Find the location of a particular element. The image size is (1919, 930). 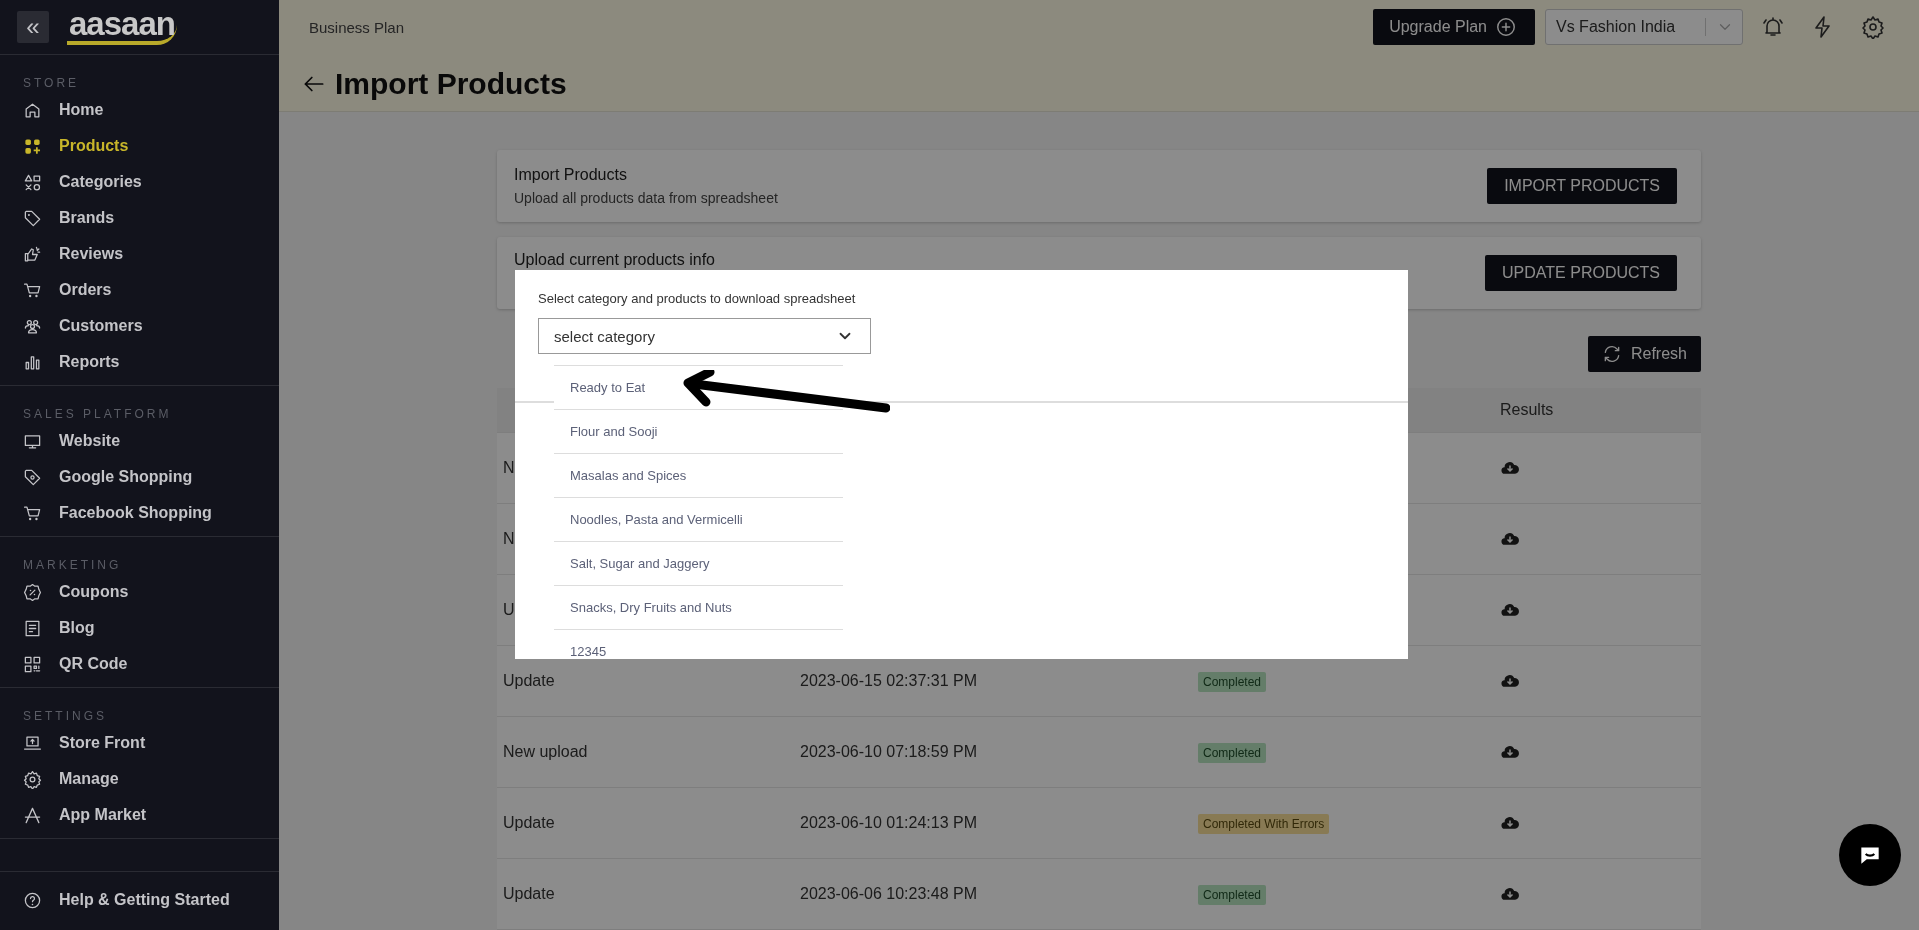

card-subtitle: Upload all products data from spreadsheet is located at coordinates (646, 198).